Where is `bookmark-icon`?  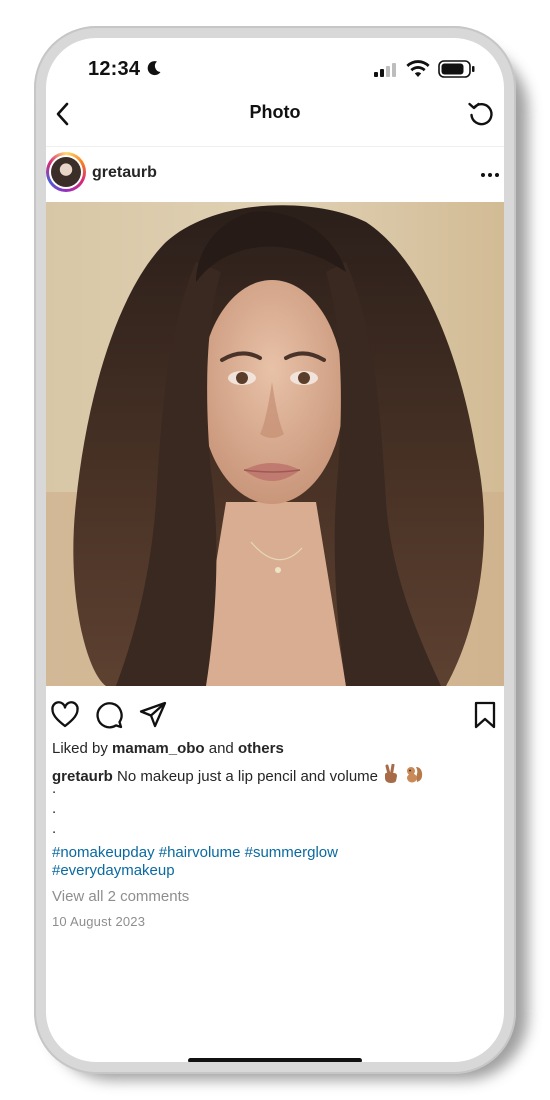
bookmark-icon is located at coordinates (485, 715).